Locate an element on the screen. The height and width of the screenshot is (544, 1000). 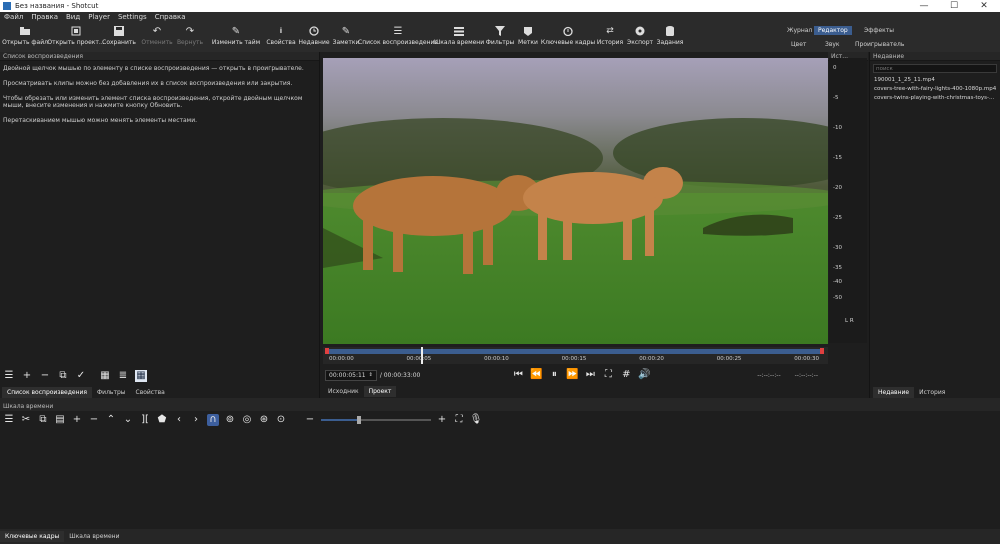
keyframes-button: Ключевые кадры is located at coordinates (568, 37).